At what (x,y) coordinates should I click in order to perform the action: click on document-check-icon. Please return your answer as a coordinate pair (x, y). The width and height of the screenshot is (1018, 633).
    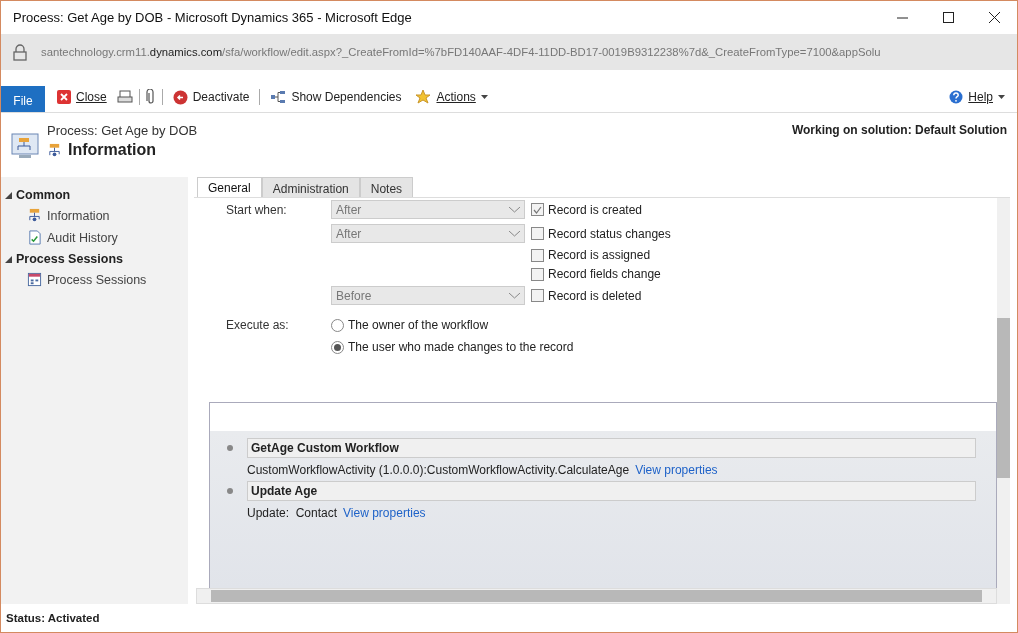
    Looking at the image, I should click on (34, 237).